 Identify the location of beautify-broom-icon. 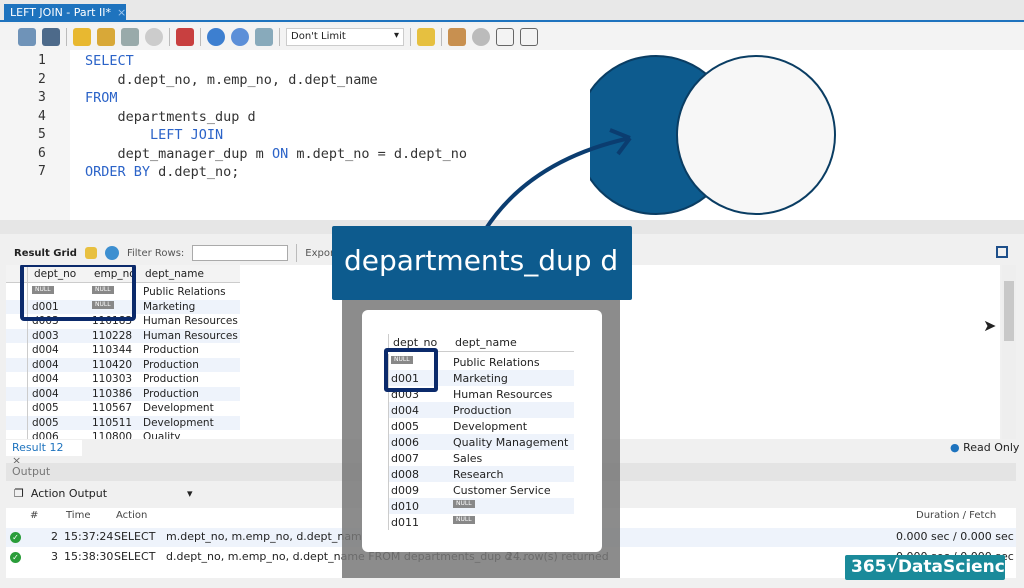
(457, 37).